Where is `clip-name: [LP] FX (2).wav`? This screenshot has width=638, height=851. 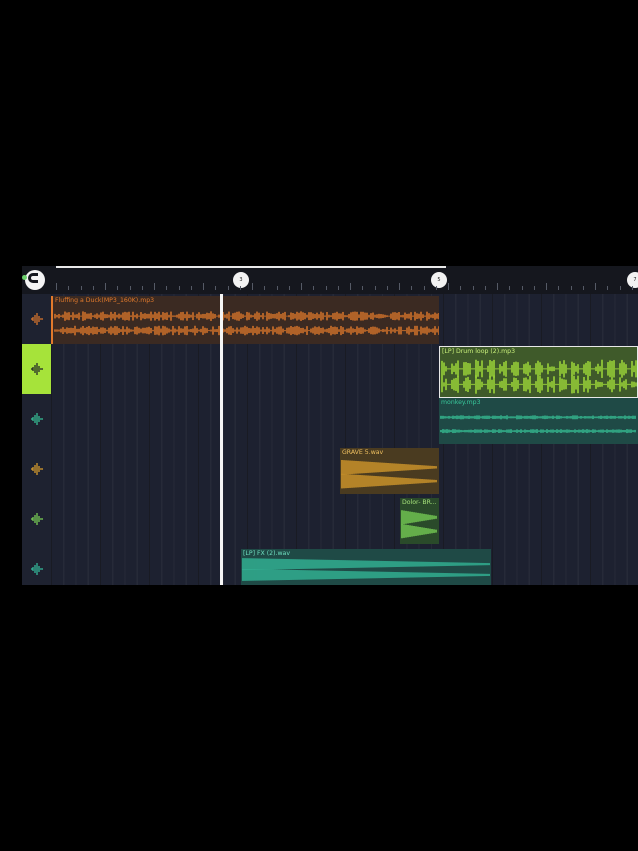 clip-name: [LP] FX (2).wav is located at coordinates (266, 553).